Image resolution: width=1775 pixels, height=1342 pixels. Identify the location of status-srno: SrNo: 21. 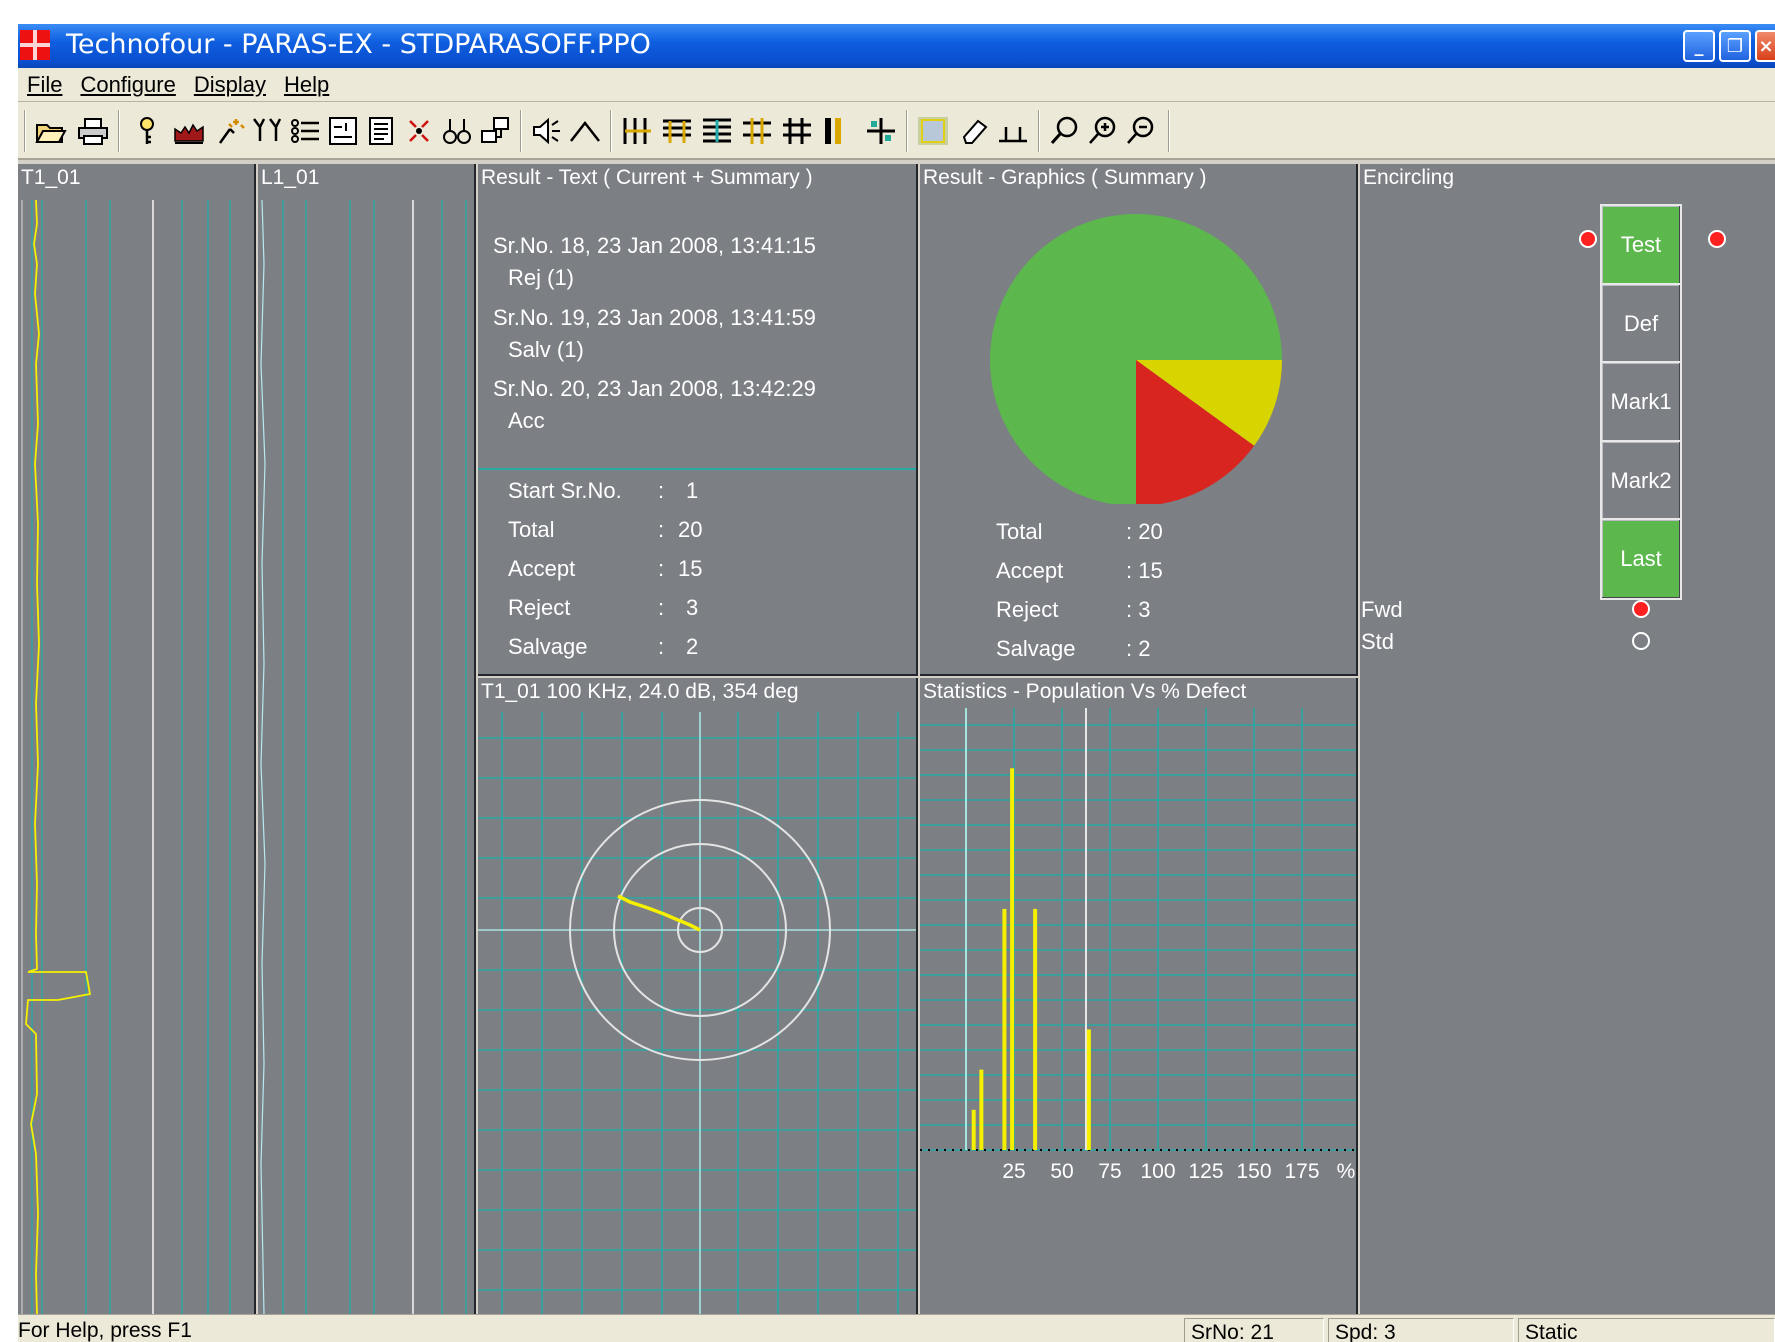
(1254, 1330).